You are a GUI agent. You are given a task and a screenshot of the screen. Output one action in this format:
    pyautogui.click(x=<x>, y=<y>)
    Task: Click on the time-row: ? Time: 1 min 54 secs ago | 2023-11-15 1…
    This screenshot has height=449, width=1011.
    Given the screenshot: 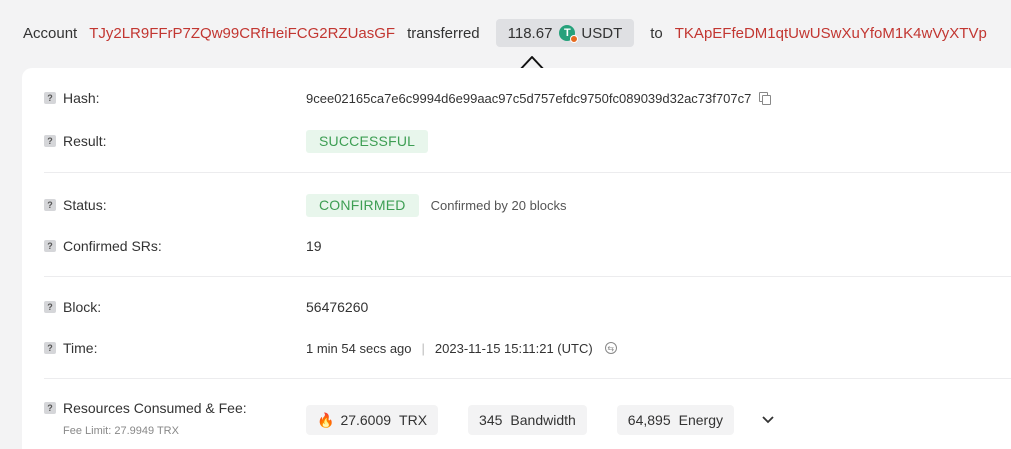 What is the action you would take?
    pyautogui.click(x=527, y=348)
    